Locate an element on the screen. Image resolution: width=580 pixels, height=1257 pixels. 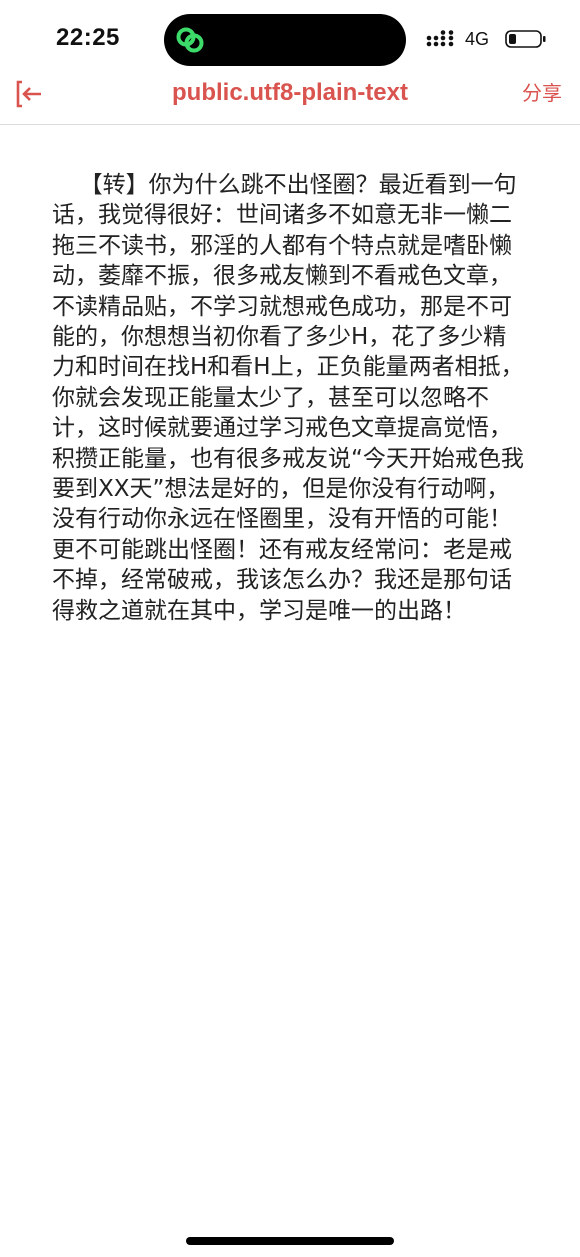
nav-bar: public.utf8-plain-text 分享 is located at coordinates (290, 101).